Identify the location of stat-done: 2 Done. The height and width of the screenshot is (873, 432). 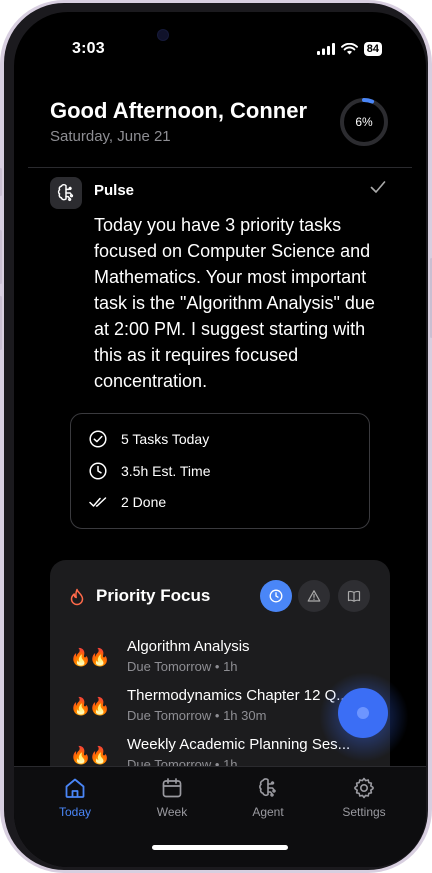
(127, 502).